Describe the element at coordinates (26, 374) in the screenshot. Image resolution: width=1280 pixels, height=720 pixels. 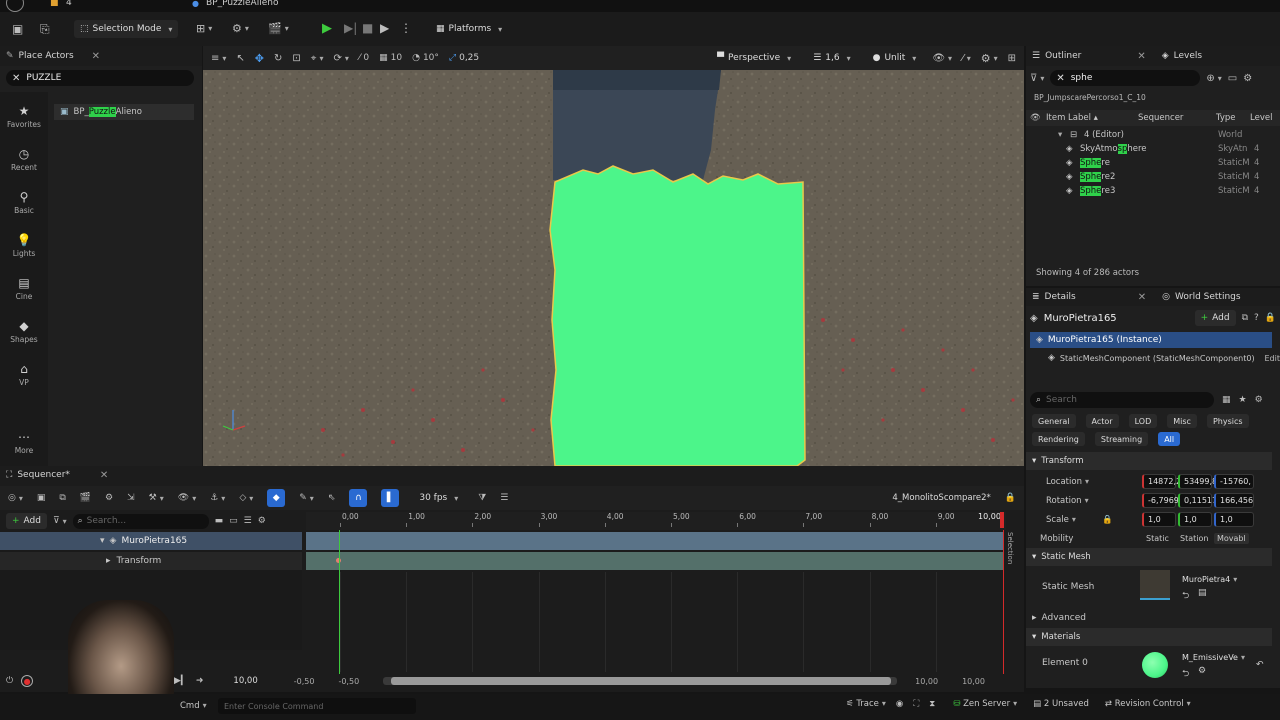
I see `category-vp: ⌂ VP` at that location.